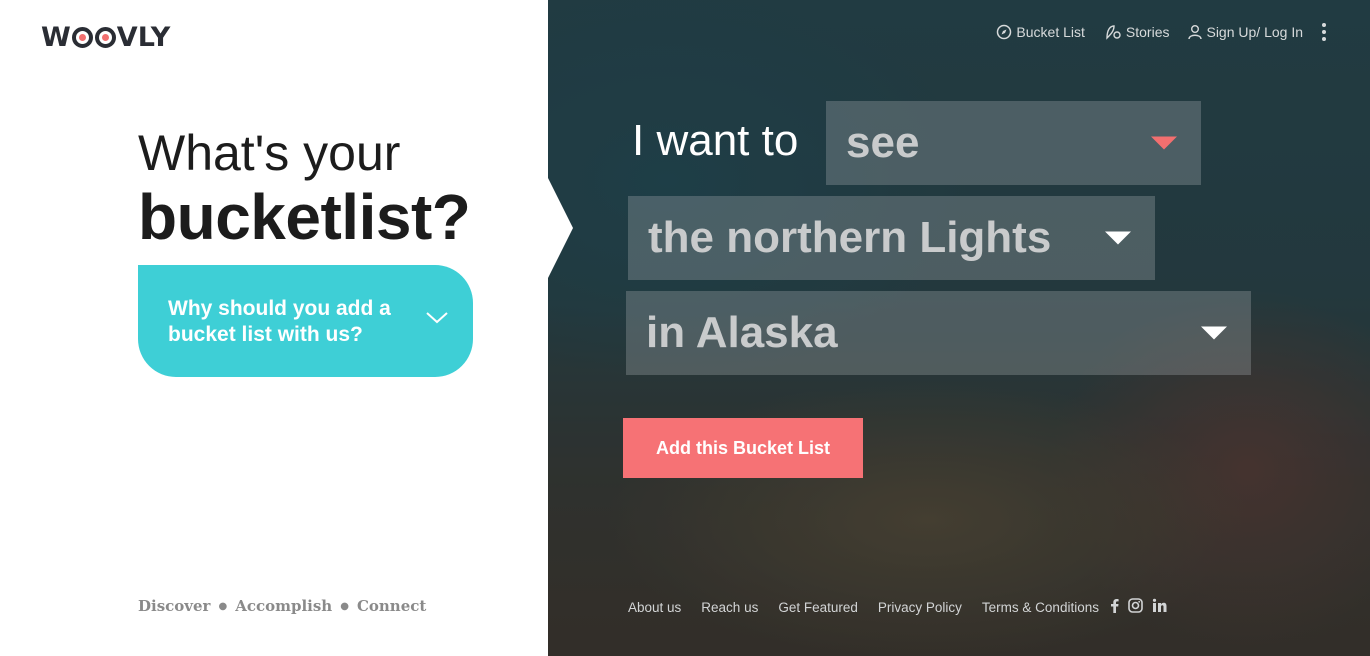  What do you see at coordinates (743, 448) in the screenshot?
I see `add-bucket-list-button: Add this Bucket List` at bounding box center [743, 448].